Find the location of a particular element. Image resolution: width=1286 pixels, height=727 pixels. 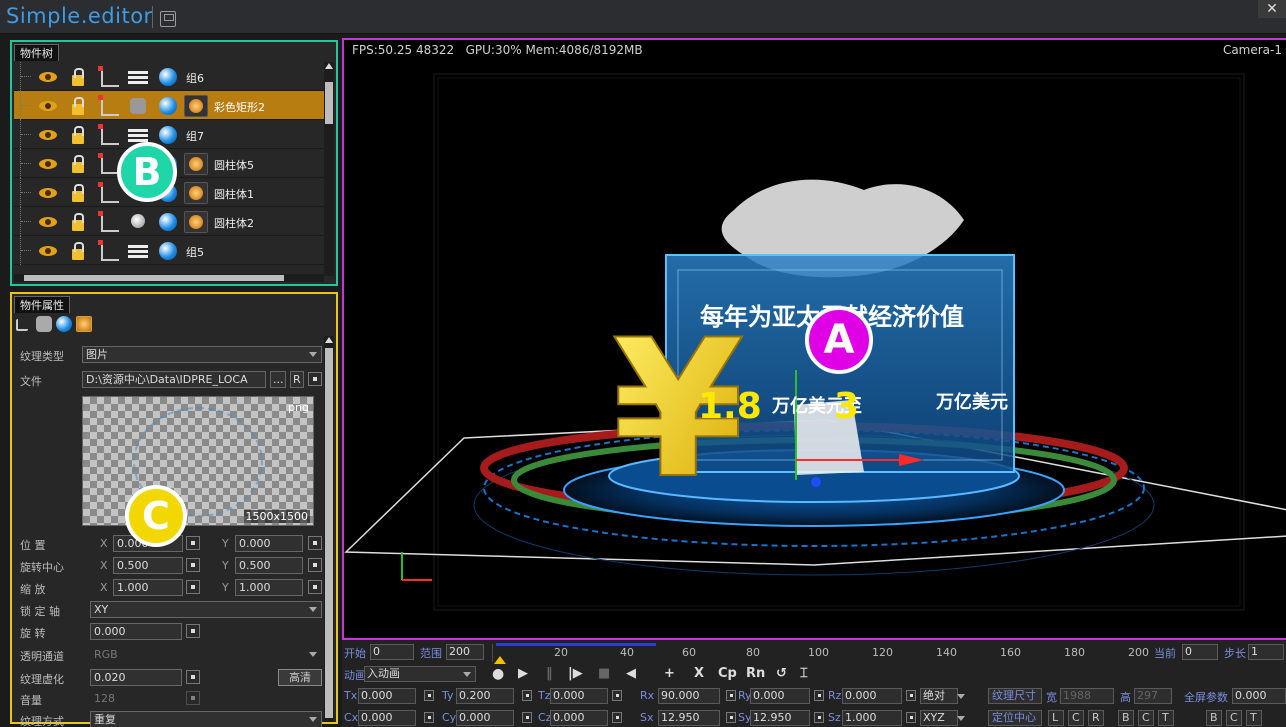

texture-type-select: 图片 is located at coordinates (202, 354).